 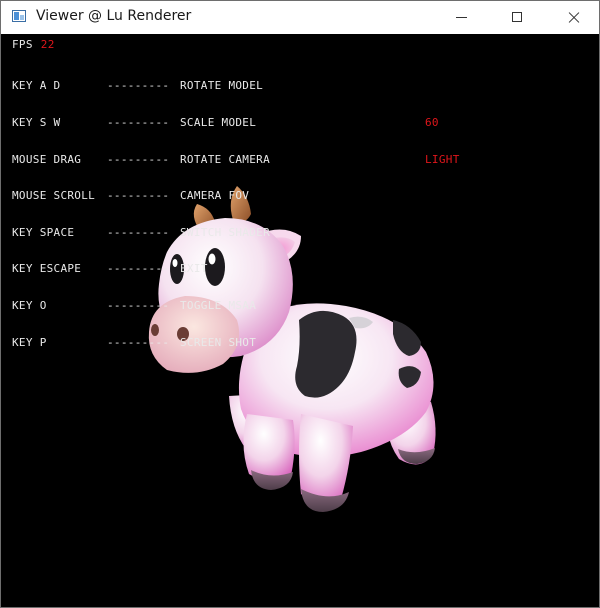 What do you see at coordinates (19, 16) in the screenshot?
I see `app-icon` at bounding box center [19, 16].